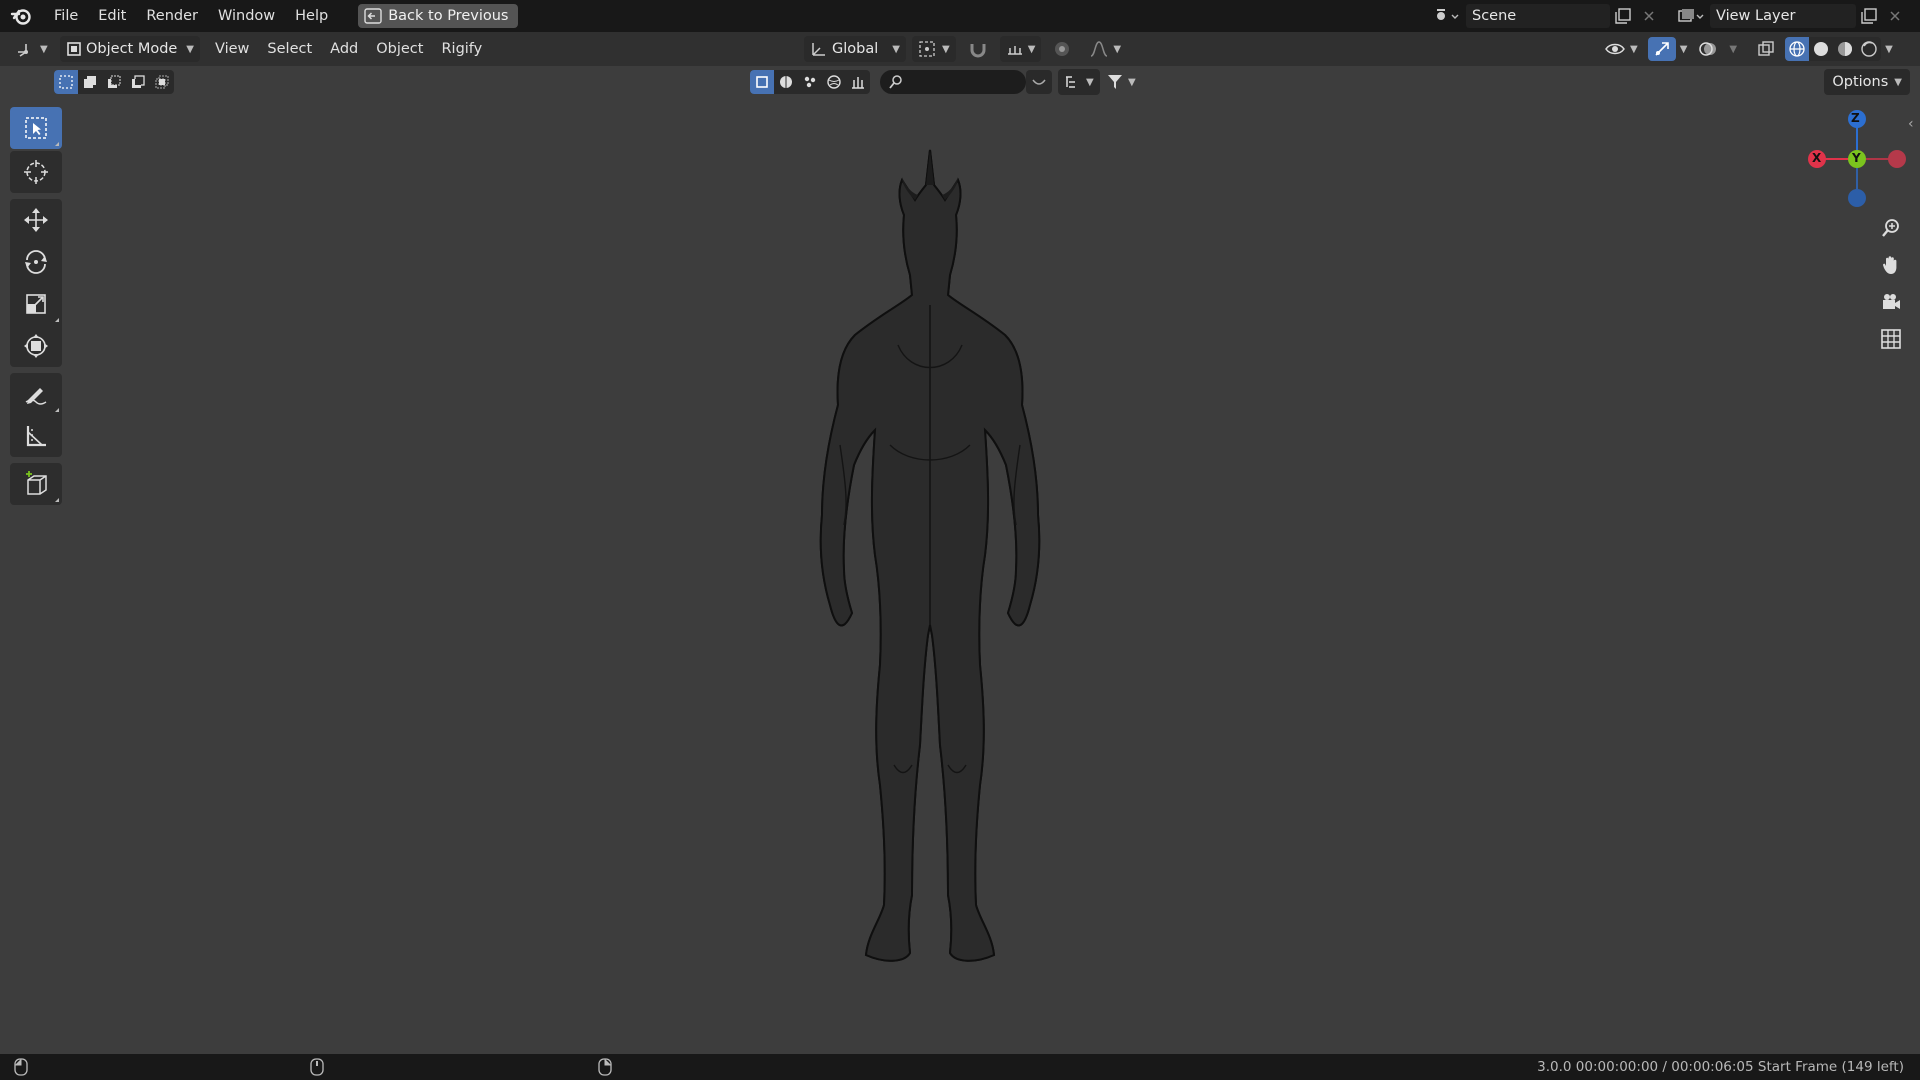 The image size is (1920, 1080). I want to click on snap-toggle, so click(978, 49).